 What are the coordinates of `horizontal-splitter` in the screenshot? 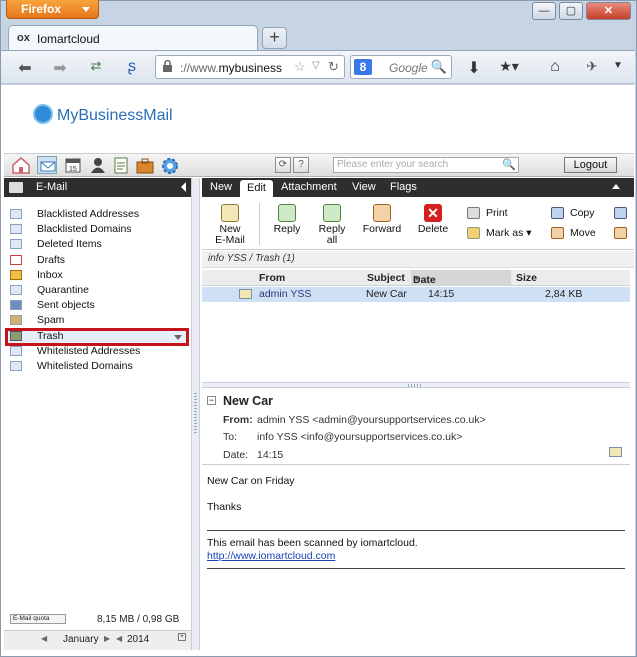 It's located at (416, 385).